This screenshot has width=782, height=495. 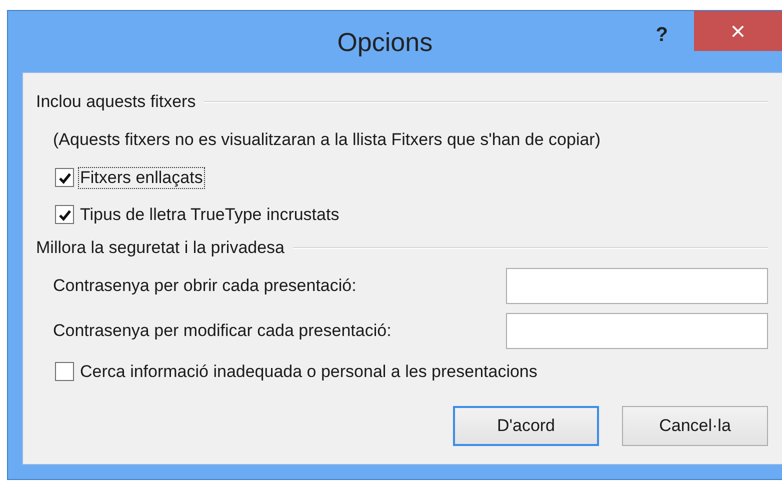 What do you see at coordinates (141, 177) in the screenshot?
I see `checkbox-label: Fitxers enllaçats` at bounding box center [141, 177].